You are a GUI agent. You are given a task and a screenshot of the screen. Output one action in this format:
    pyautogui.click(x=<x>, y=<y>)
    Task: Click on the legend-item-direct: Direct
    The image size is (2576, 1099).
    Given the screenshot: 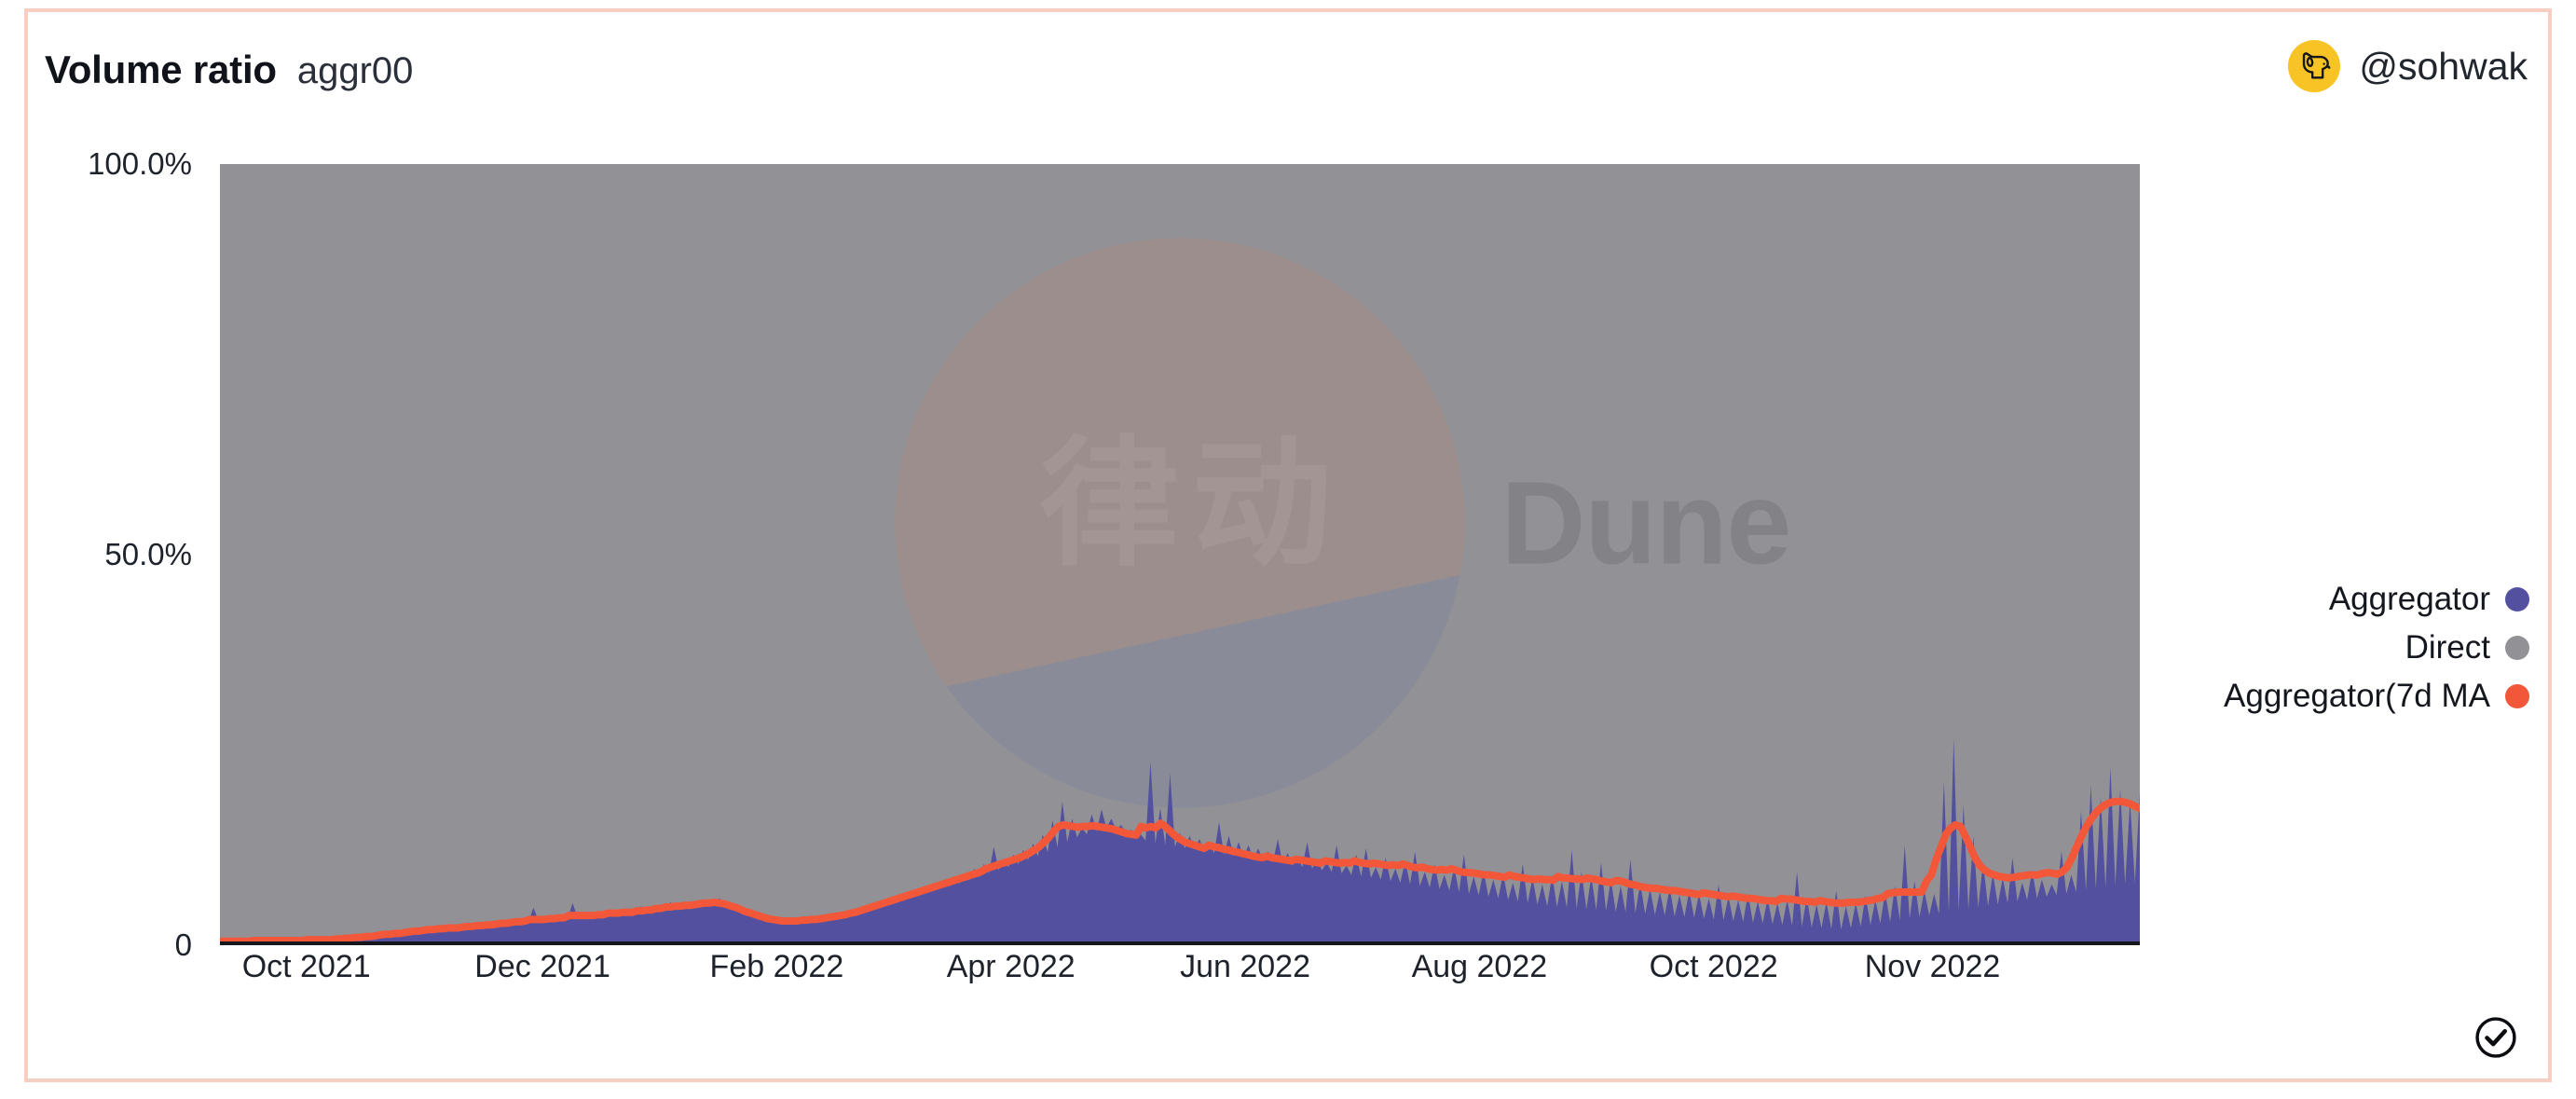 What is the action you would take?
    pyautogui.click(x=2467, y=647)
    